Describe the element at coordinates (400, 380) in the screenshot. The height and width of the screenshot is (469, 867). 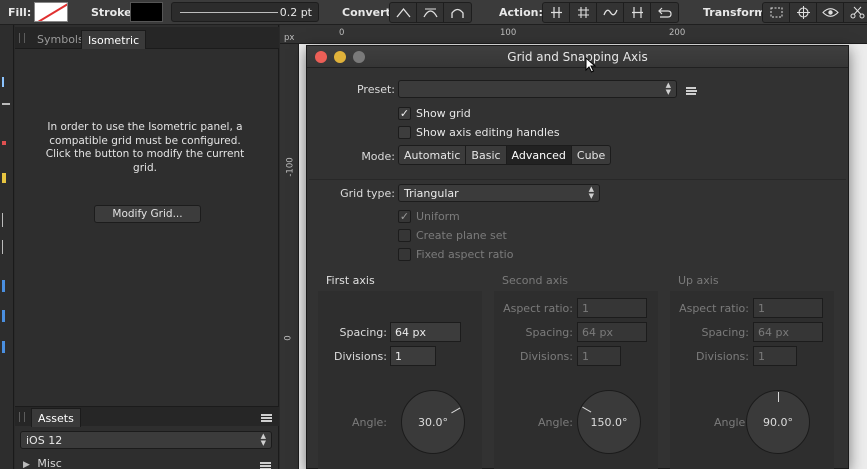
I see `first-axis-panel: Spacing: 64 px Divisions: 1 Angle: 30.0°` at that location.